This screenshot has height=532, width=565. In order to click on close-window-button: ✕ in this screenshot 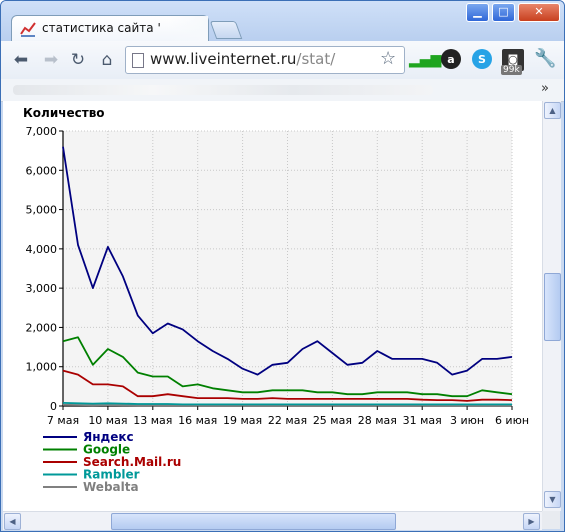, I will do `click(539, 12)`.